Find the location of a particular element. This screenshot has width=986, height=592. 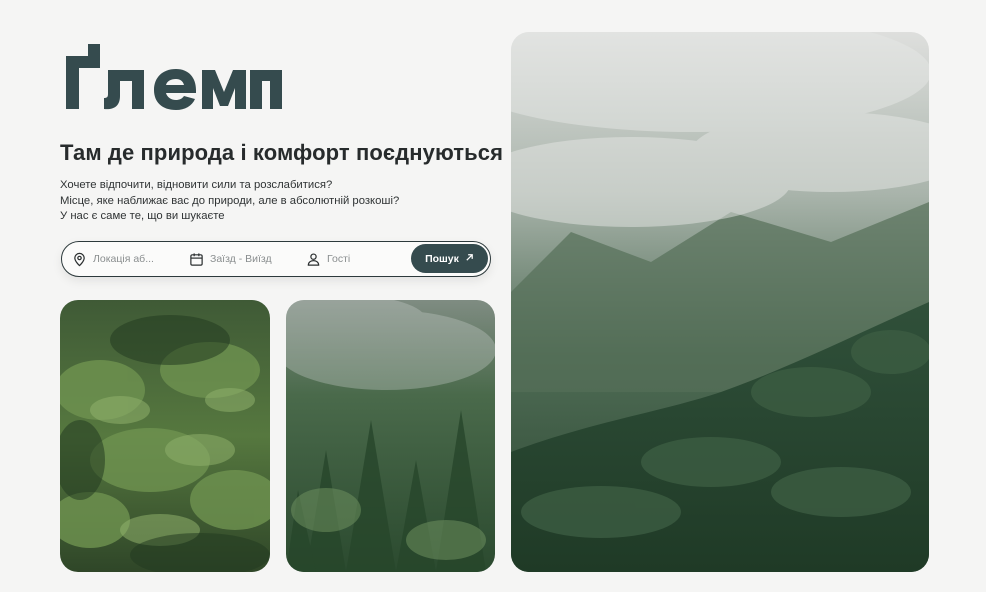

search-button: Пошук is located at coordinates (449, 258).